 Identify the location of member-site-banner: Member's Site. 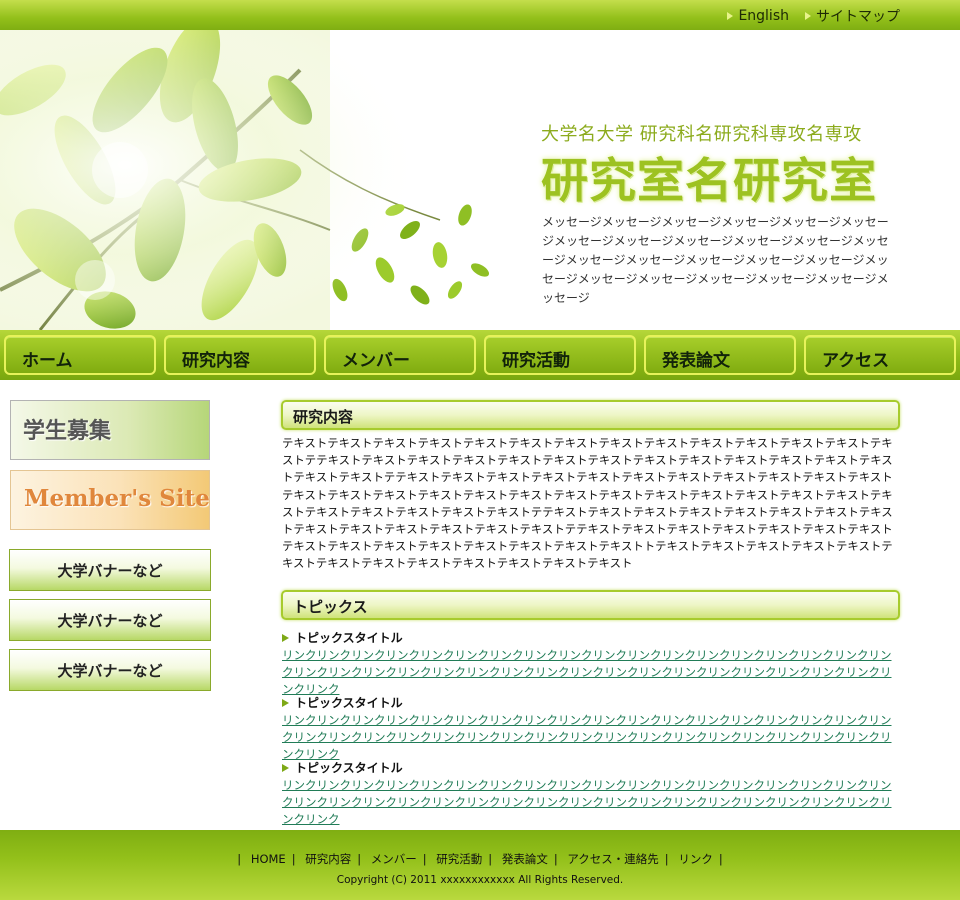
(110, 500).